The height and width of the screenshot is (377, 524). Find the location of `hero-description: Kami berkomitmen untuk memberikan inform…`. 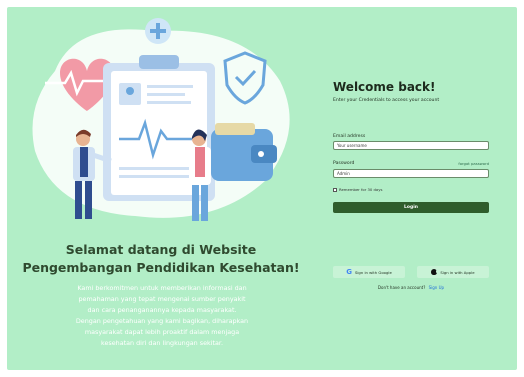

hero-description: Kami berkomitmen untuk memberikan inform… is located at coordinates (162, 316).